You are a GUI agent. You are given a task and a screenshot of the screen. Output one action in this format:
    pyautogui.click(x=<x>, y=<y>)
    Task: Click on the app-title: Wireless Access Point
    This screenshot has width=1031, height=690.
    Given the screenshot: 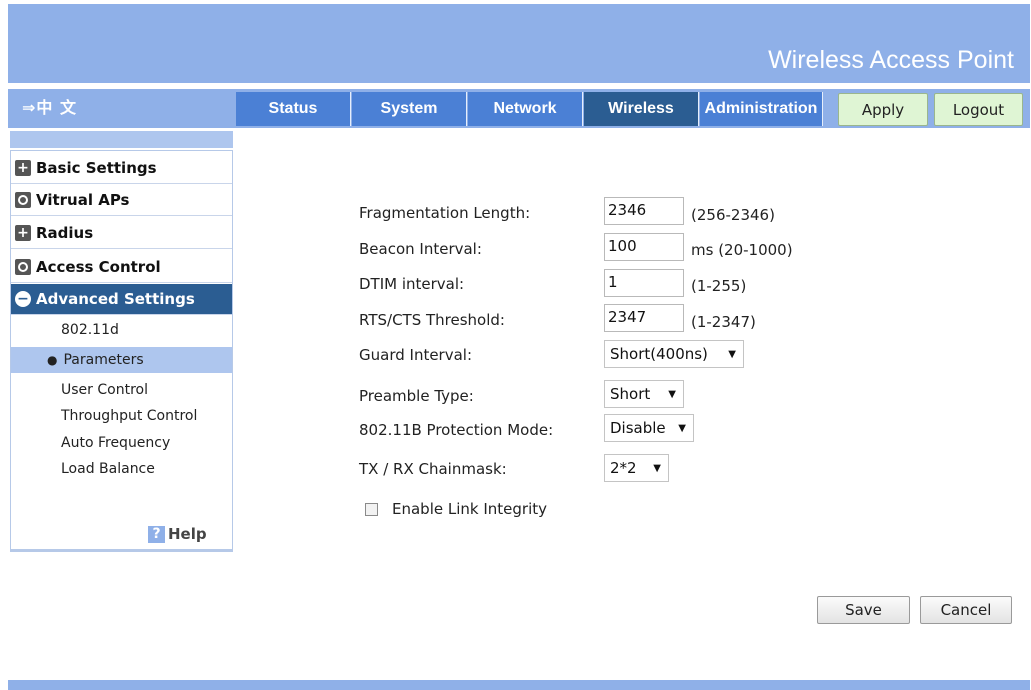 What is the action you would take?
    pyautogui.click(x=891, y=60)
    